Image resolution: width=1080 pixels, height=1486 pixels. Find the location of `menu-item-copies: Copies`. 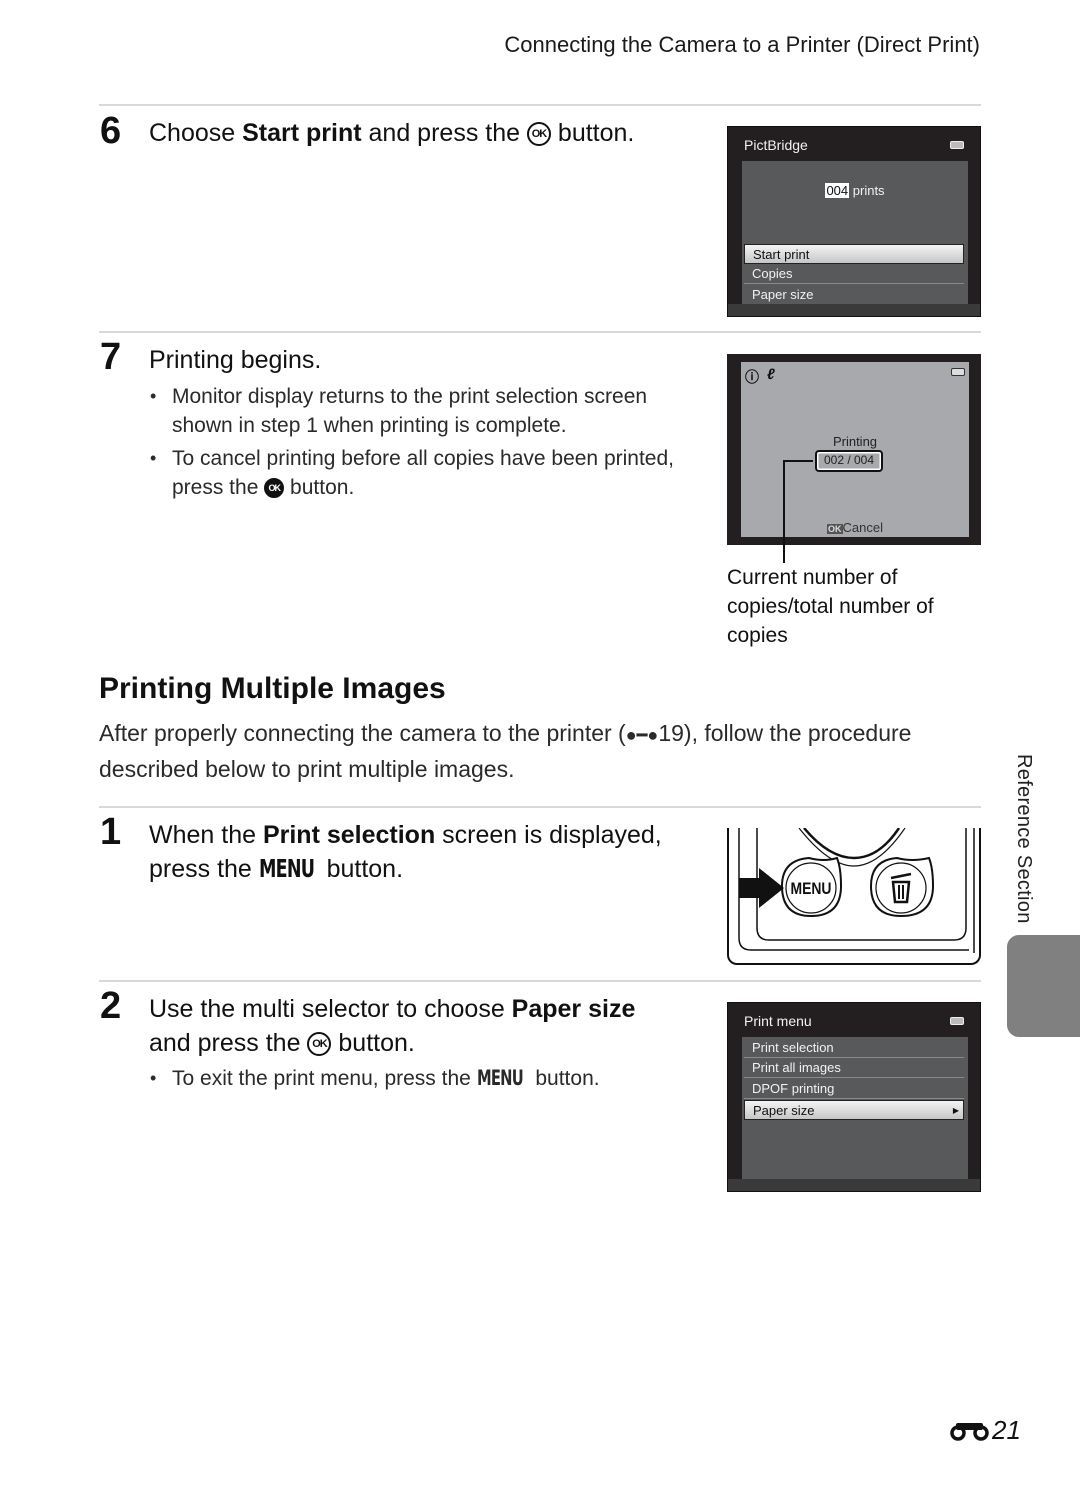

menu-item-copies: Copies is located at coordinates (854, 274).